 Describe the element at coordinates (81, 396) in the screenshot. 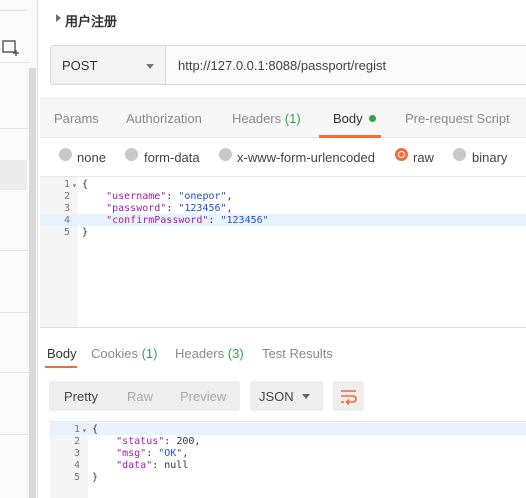

I see `view-pretty-button: Pretty` at that location.